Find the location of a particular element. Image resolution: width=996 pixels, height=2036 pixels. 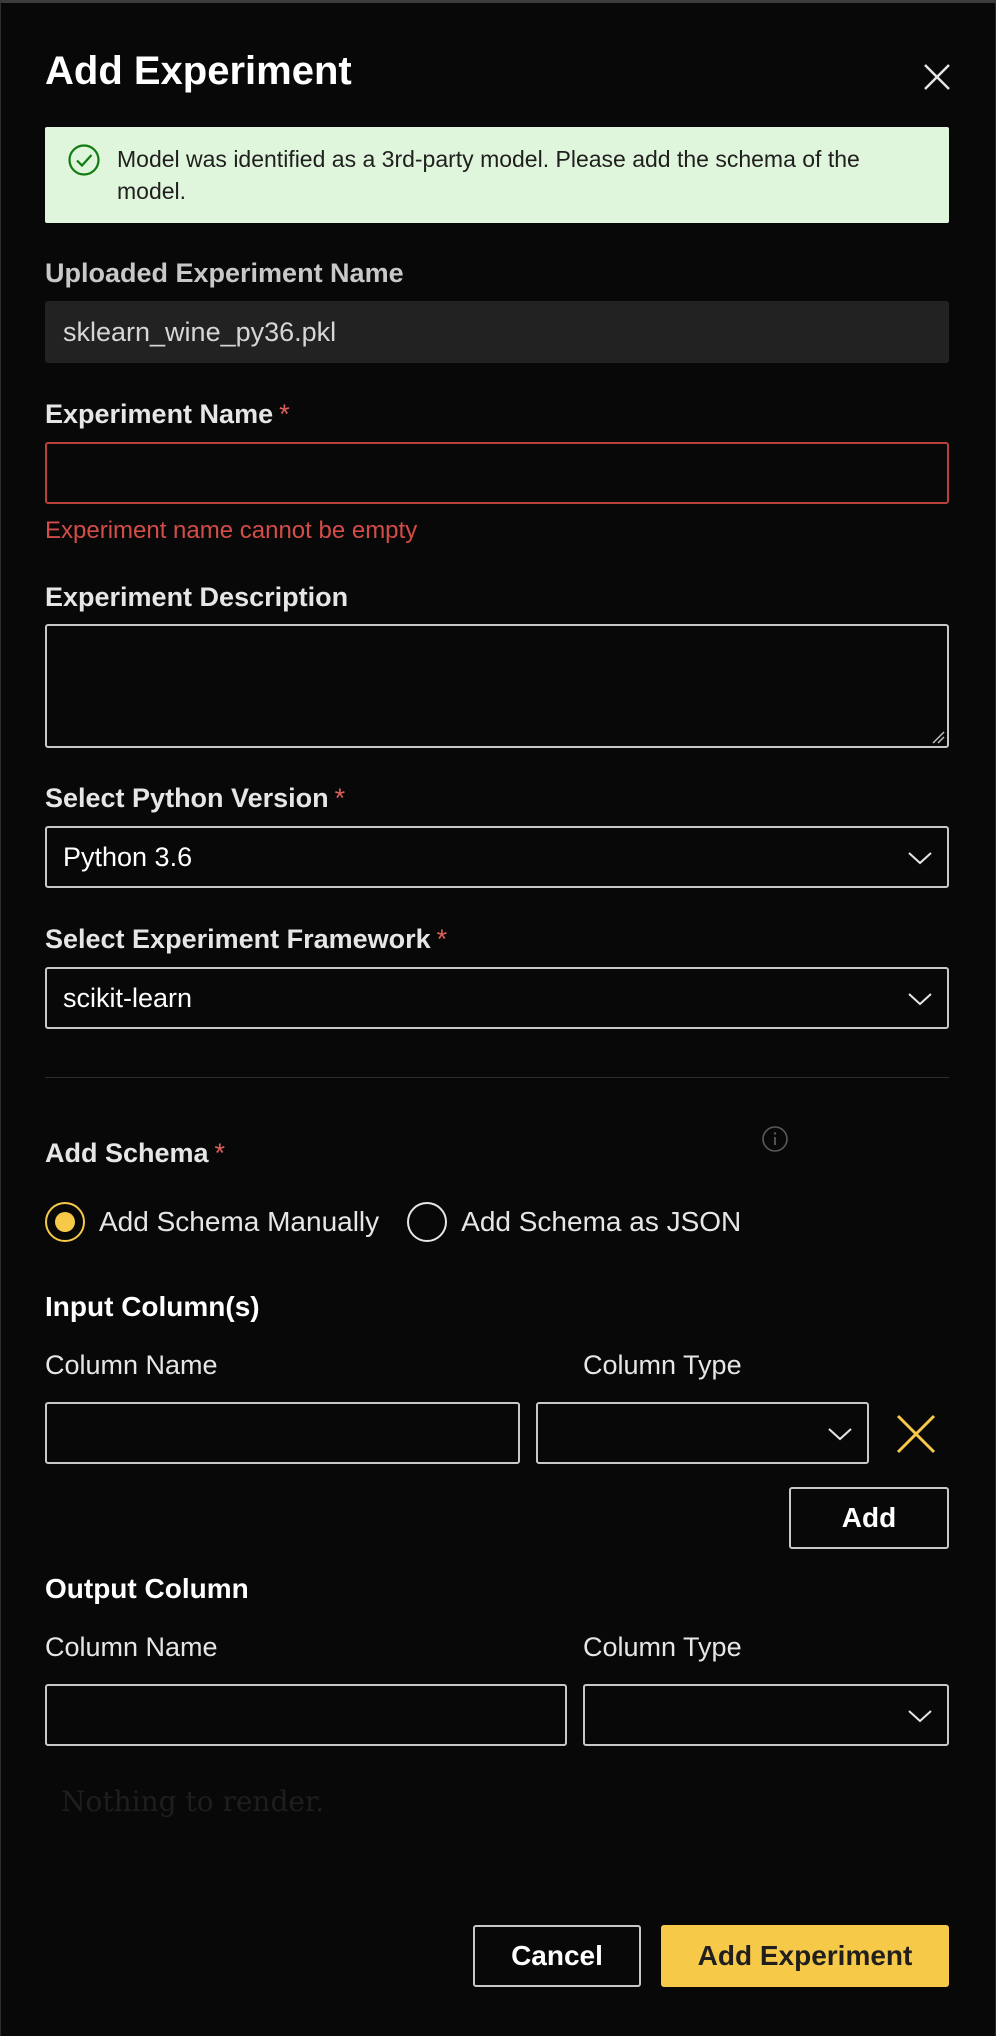

add-experiment-button: Add Experiment is located at coordinates (805, 1956).